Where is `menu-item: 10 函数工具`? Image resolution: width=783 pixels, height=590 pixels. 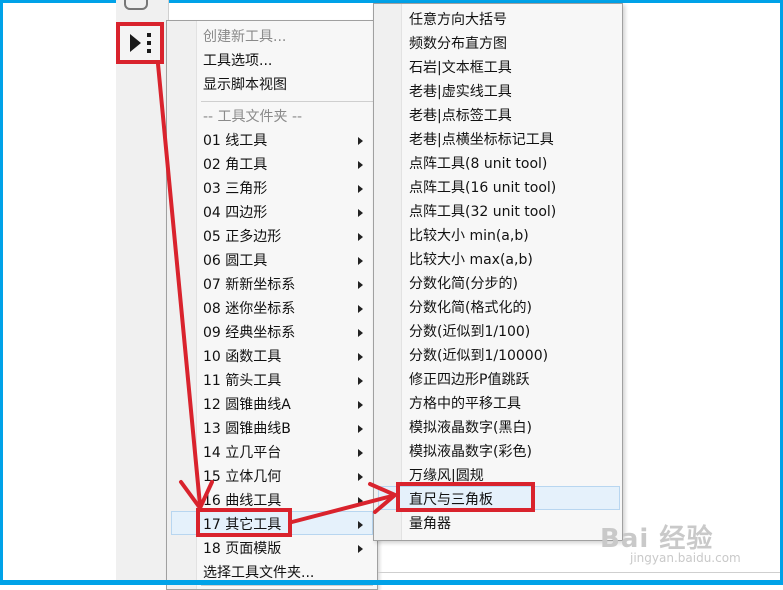
menu-item: 10 函数工具 is located at coordinates (288, 357).